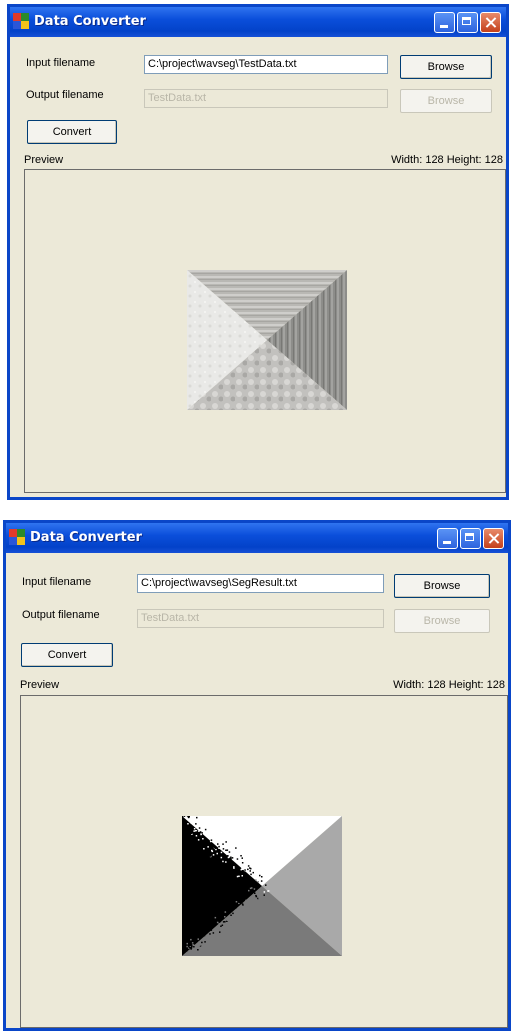  Describe the element at coordinates (266, 64) in the screenshot. I see `input-filename-field: C:\project\wavseg\TestData.txt` at that location.